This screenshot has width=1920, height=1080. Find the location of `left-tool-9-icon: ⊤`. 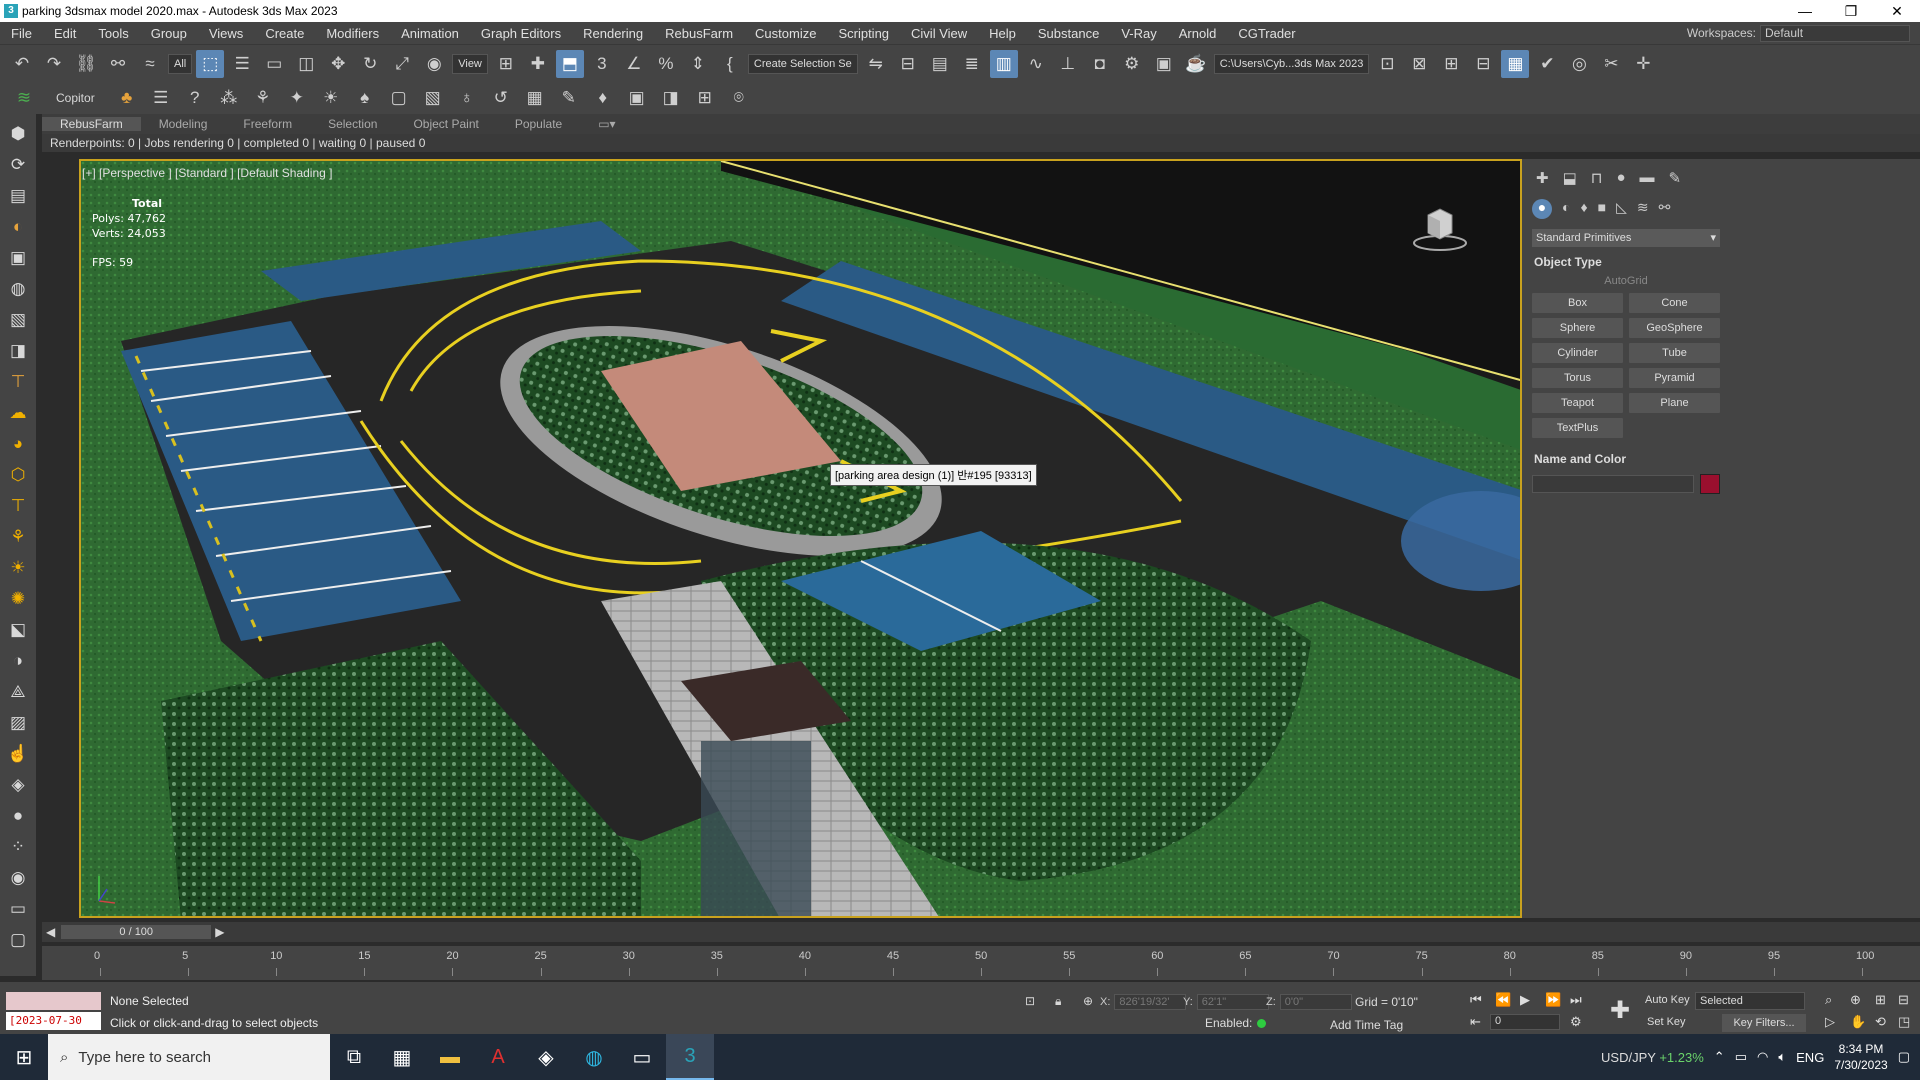

left-tool-9-icon: ⊤ is located at coordinates (18, 381).